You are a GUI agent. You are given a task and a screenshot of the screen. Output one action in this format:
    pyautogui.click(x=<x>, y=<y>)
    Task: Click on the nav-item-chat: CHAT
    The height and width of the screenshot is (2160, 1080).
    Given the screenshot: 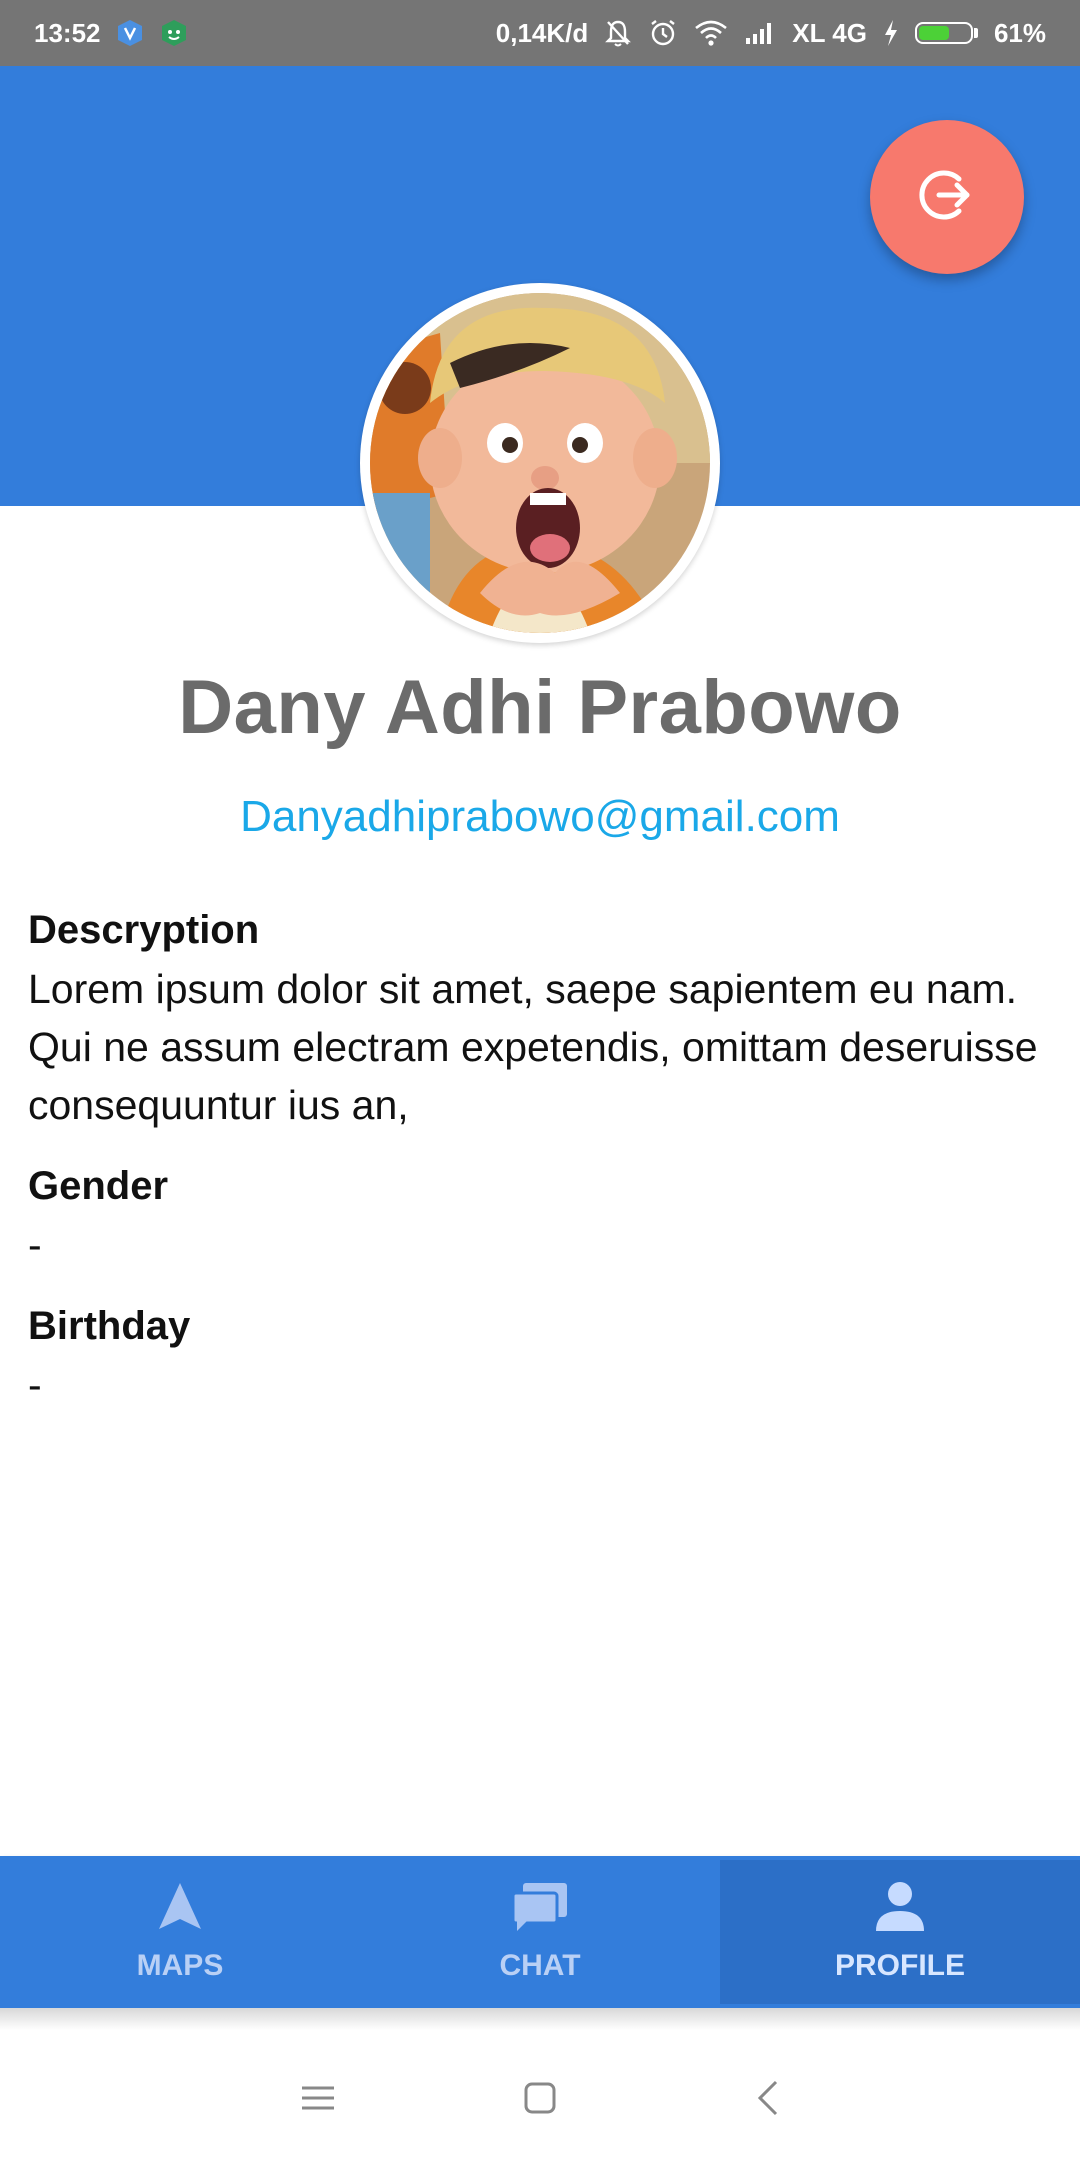 What is the action you would take?
    pyautogui.click(x=540, y=1932)
    